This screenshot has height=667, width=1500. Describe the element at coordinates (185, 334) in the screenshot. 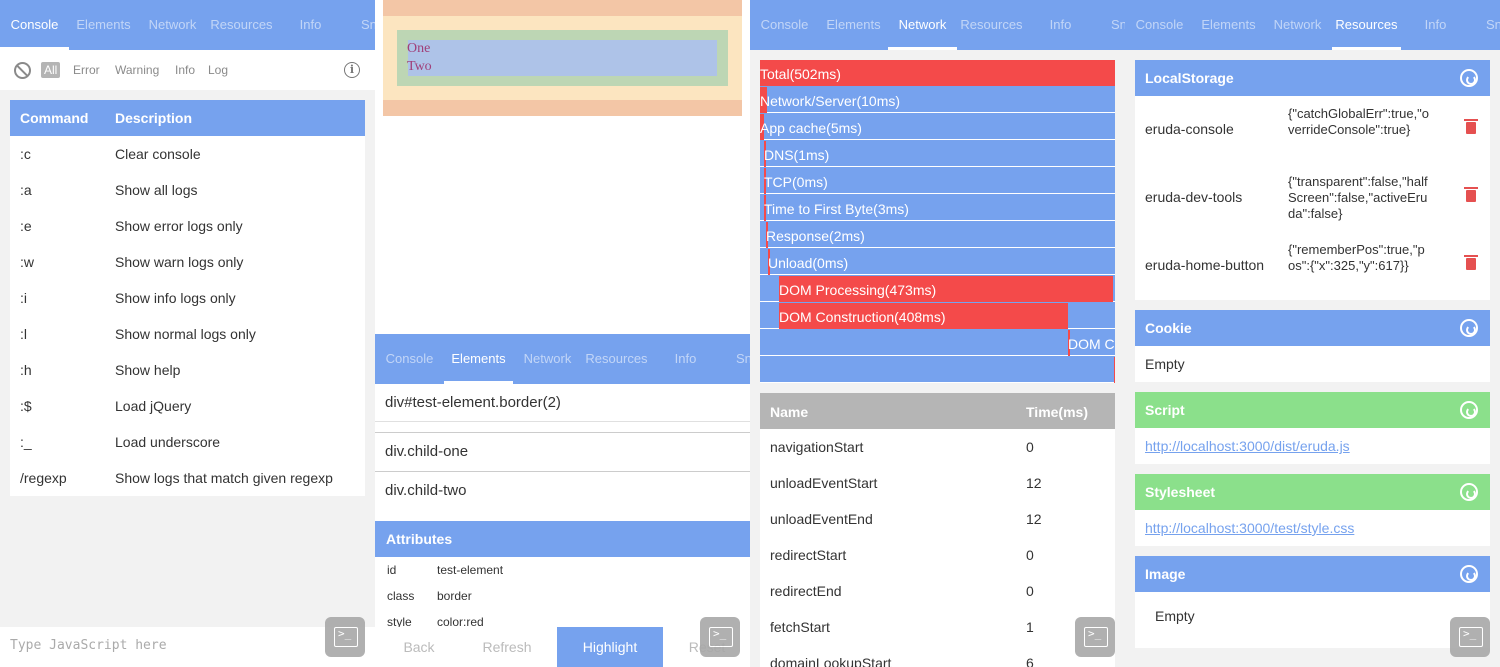

I see `command-description: Show normal logs only` at that location.